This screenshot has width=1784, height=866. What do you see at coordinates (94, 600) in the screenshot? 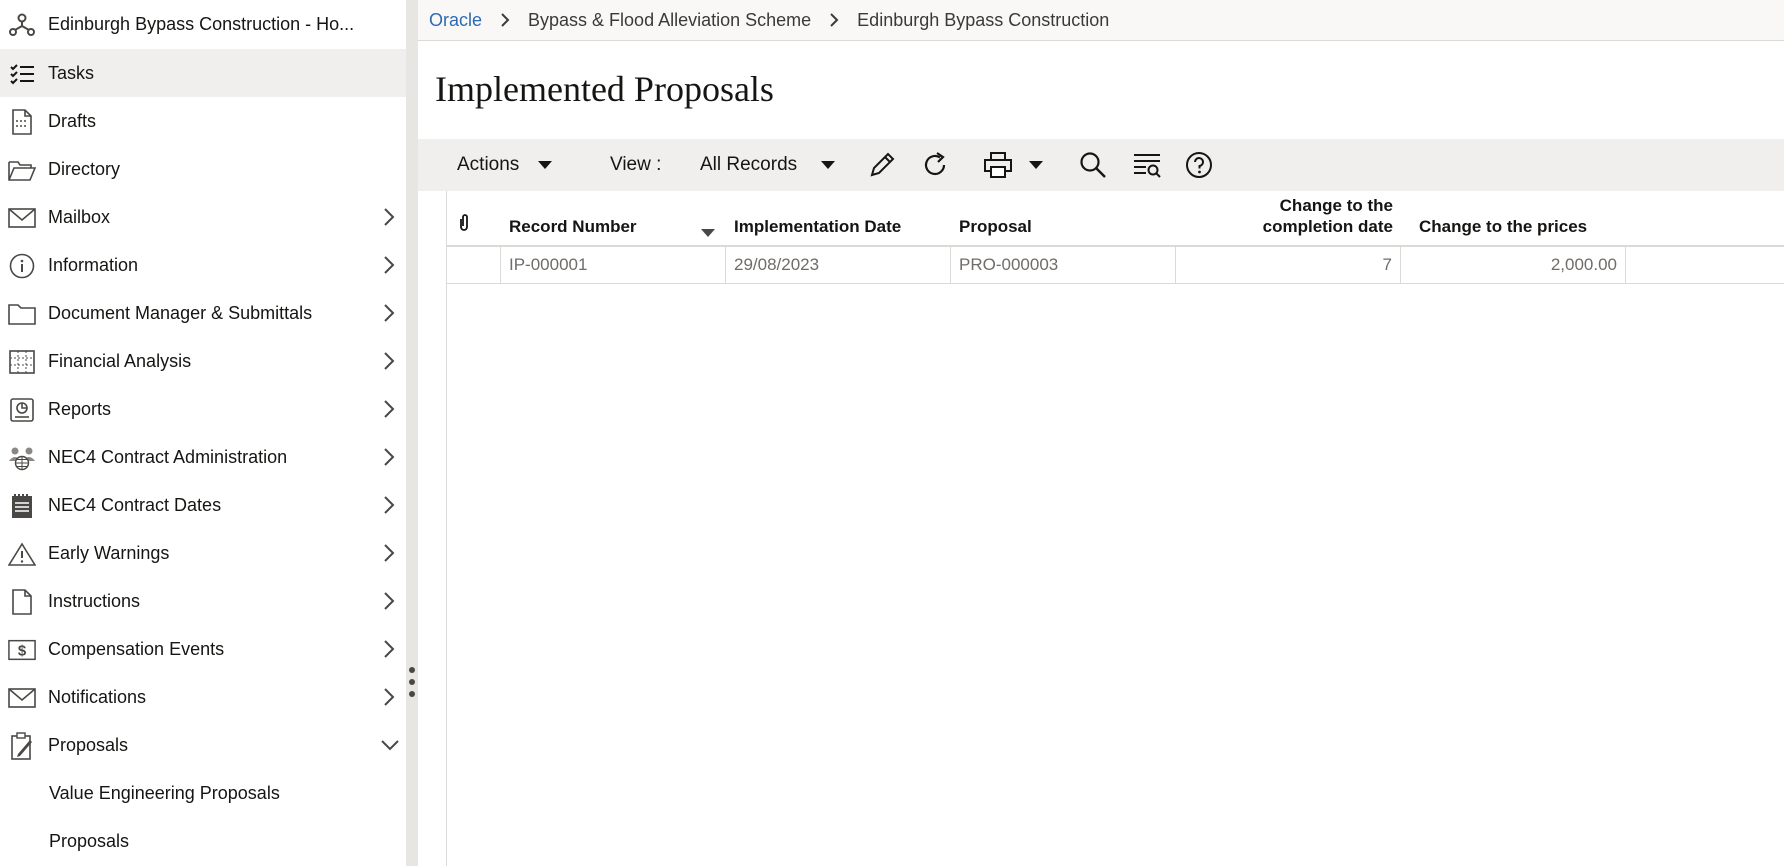
I see `sidebar-item-label: Instructions` at bounding box center [94, 600].